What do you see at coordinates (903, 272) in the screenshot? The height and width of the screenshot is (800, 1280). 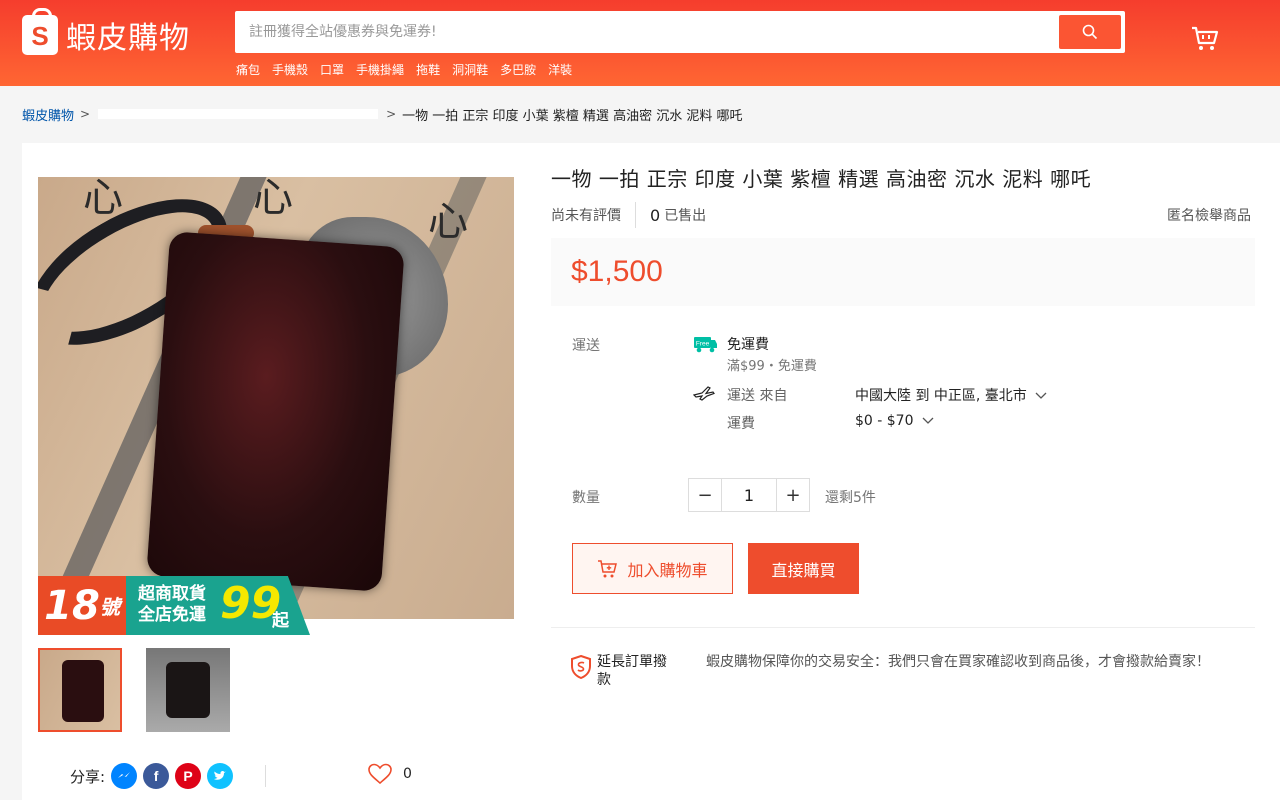 I see `price-box: $1,500` at bounding box center [903, 272].